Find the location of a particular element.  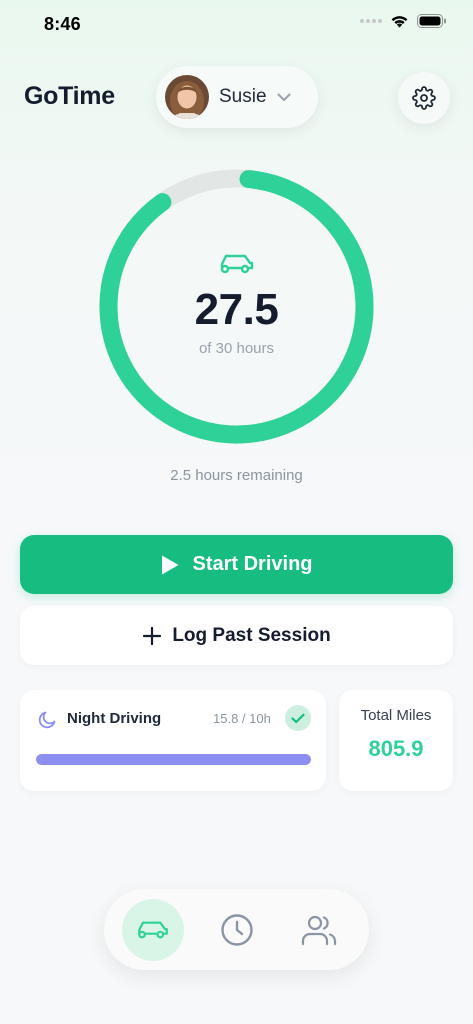

avatar is located at coordinates (187, 97).